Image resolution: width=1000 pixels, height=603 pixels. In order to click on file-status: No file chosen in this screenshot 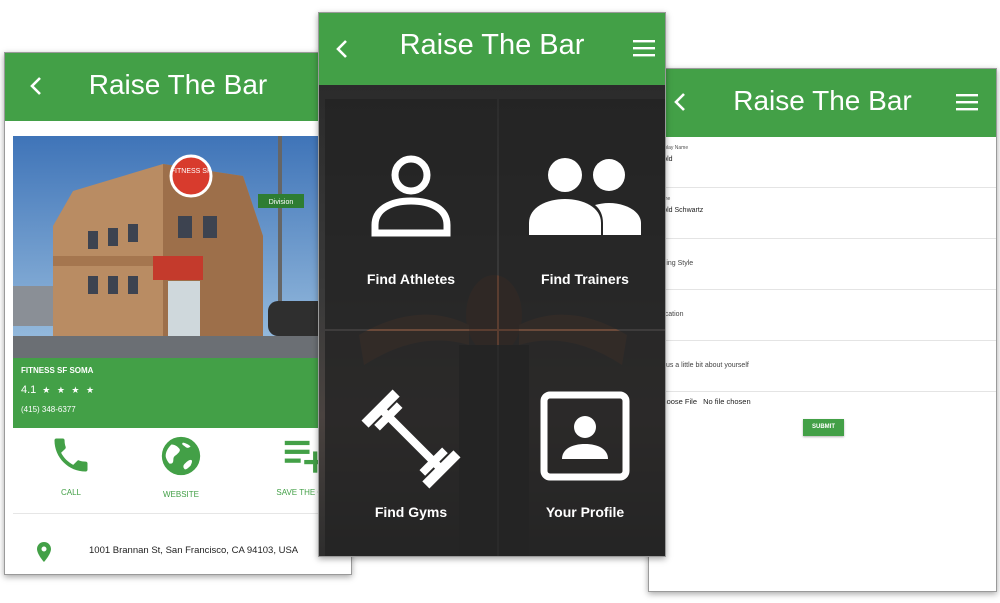, I will do `click(727, 401)`.